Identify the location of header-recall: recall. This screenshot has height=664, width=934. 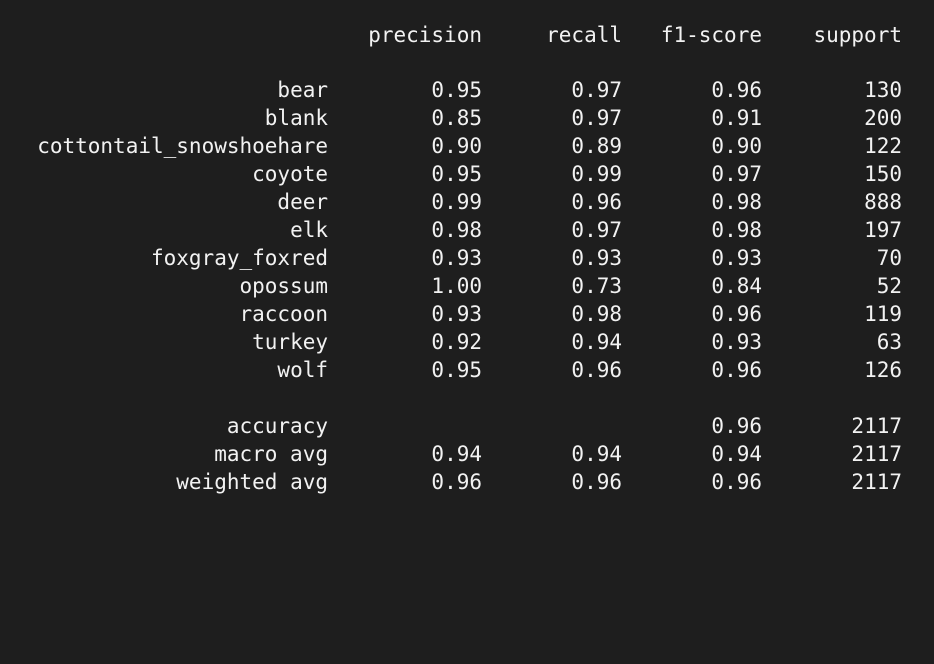
(584, 35).